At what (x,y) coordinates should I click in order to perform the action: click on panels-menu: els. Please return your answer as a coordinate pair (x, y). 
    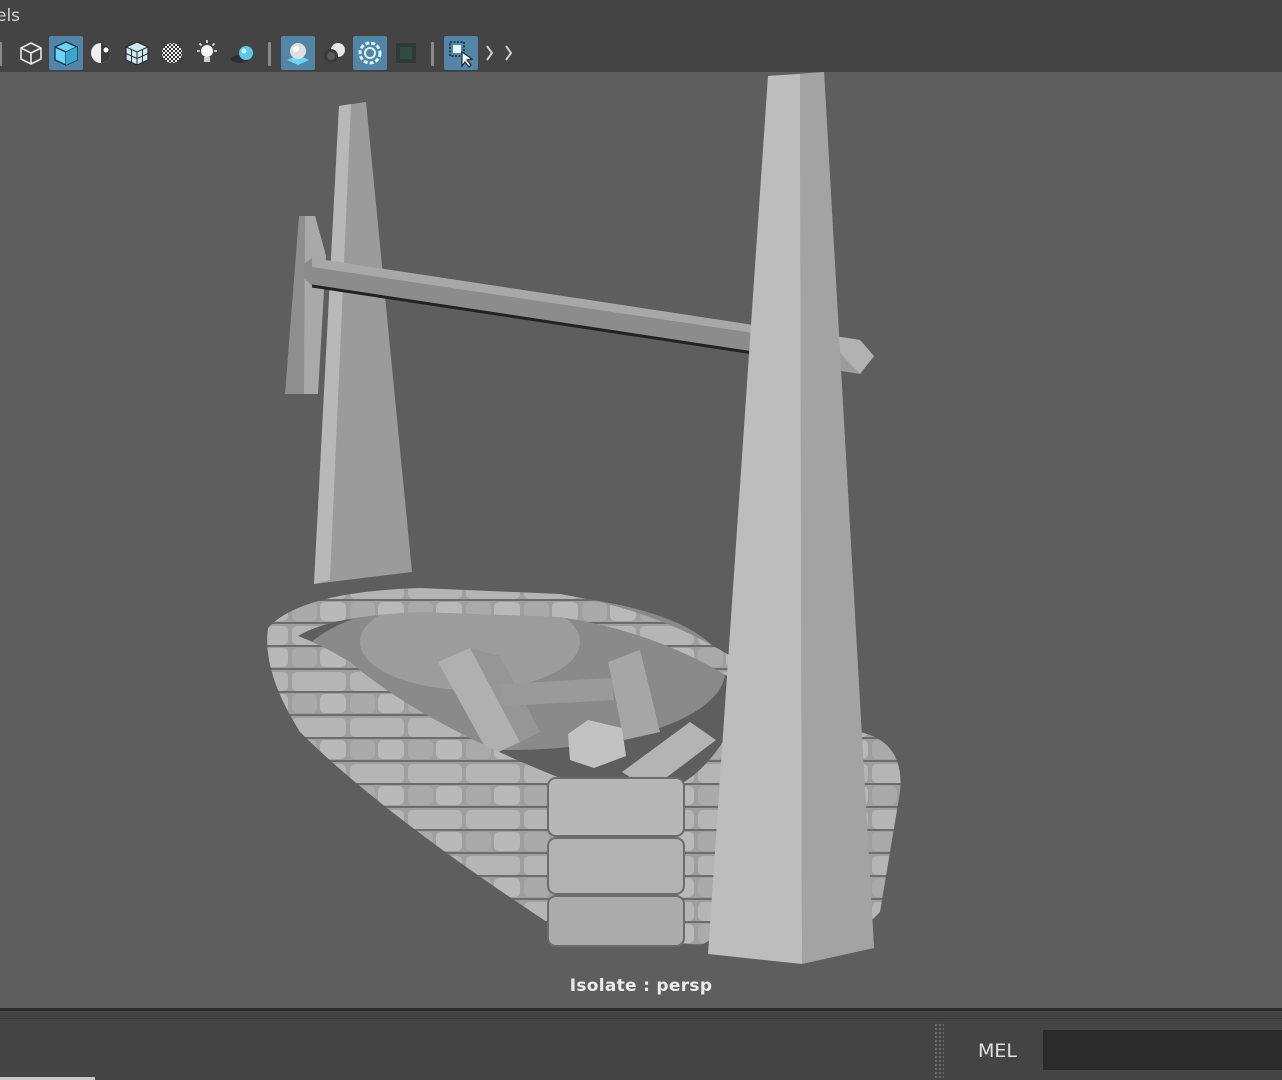
    Looking at the image, I should click on (10, 16).